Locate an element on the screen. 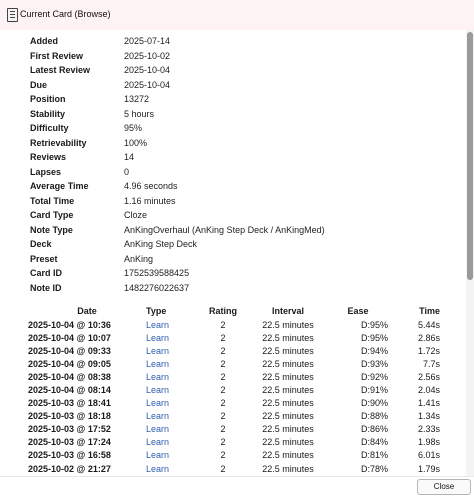 Image resolution: width=474 pixels, height=501 pixels. info-label: Latest Review is located at coordinates (60, 70).